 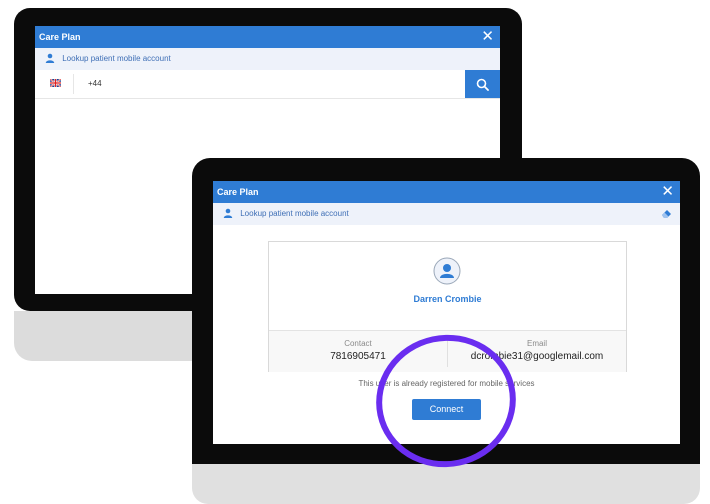 I want to click on search-icon, so click(x=482, y=84).